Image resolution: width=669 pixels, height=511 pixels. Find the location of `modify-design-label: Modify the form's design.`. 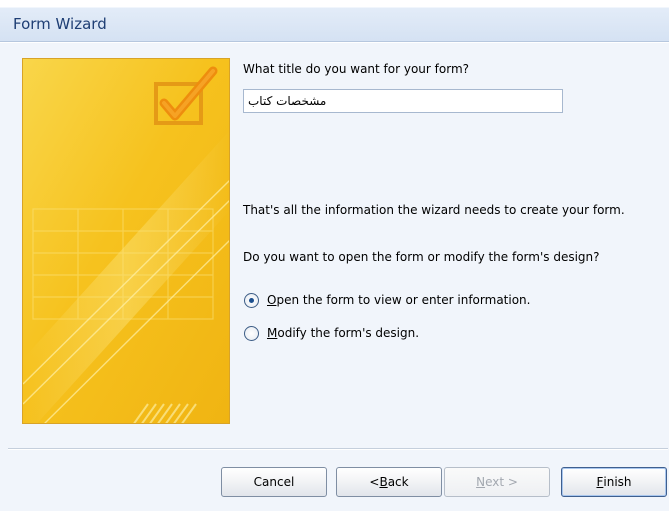

modify-design-label: Modify the form's design. is located at coordinates (343, 333).